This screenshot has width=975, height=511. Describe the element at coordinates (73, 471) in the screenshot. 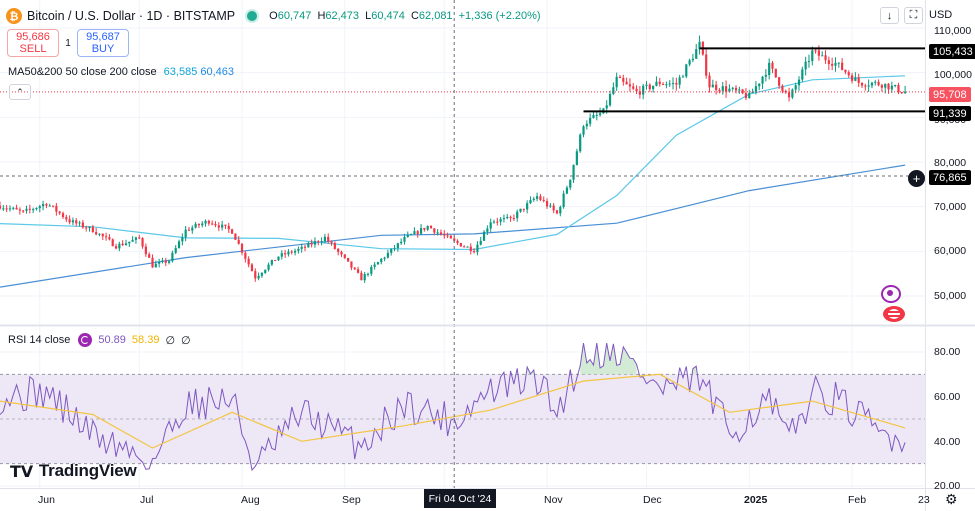

I see `tradingview-logo: TV TradingView` at that location.